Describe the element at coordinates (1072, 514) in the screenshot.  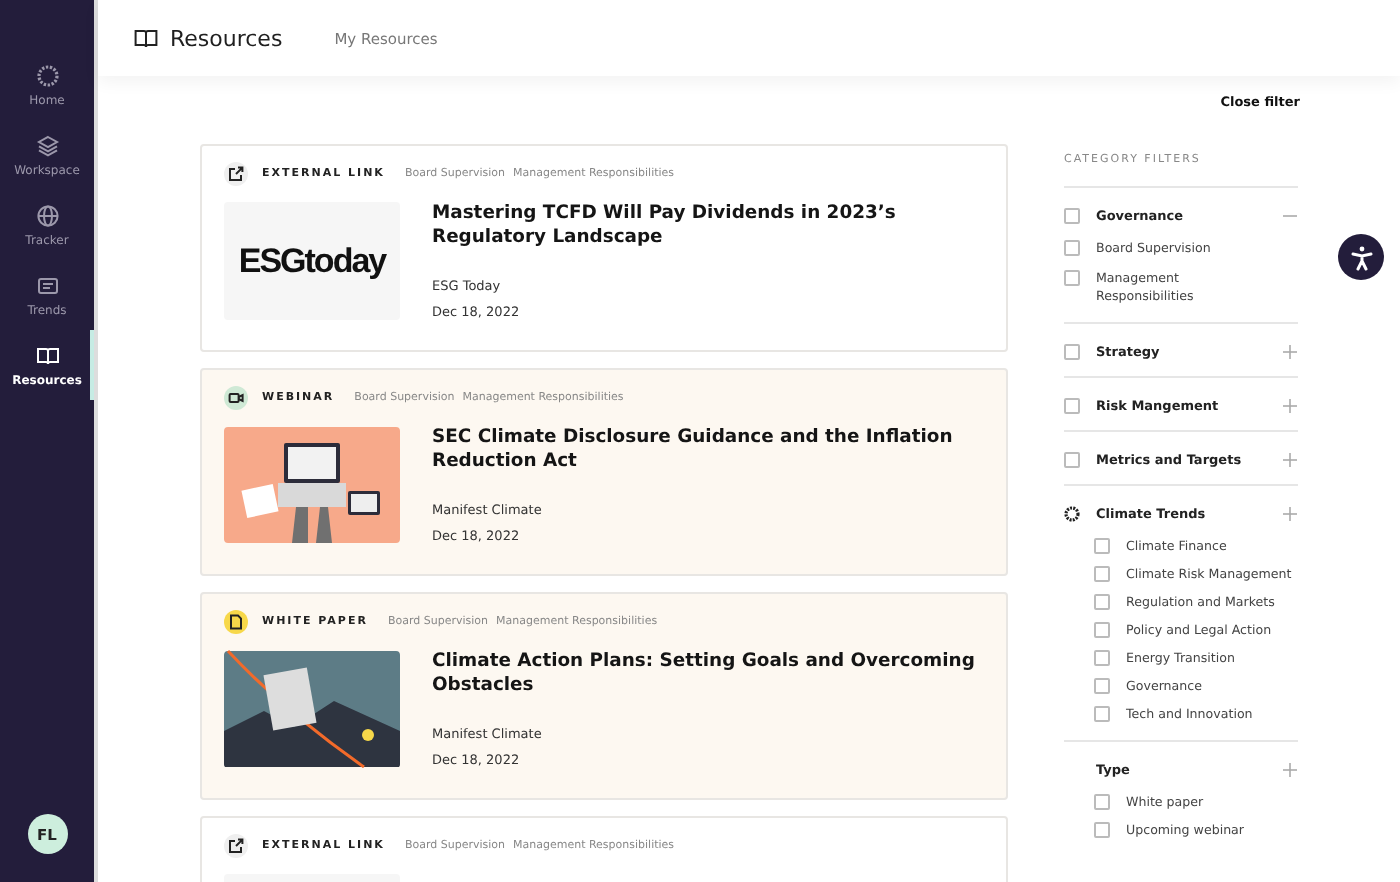
I see `loading-spinner-icon` at that location.